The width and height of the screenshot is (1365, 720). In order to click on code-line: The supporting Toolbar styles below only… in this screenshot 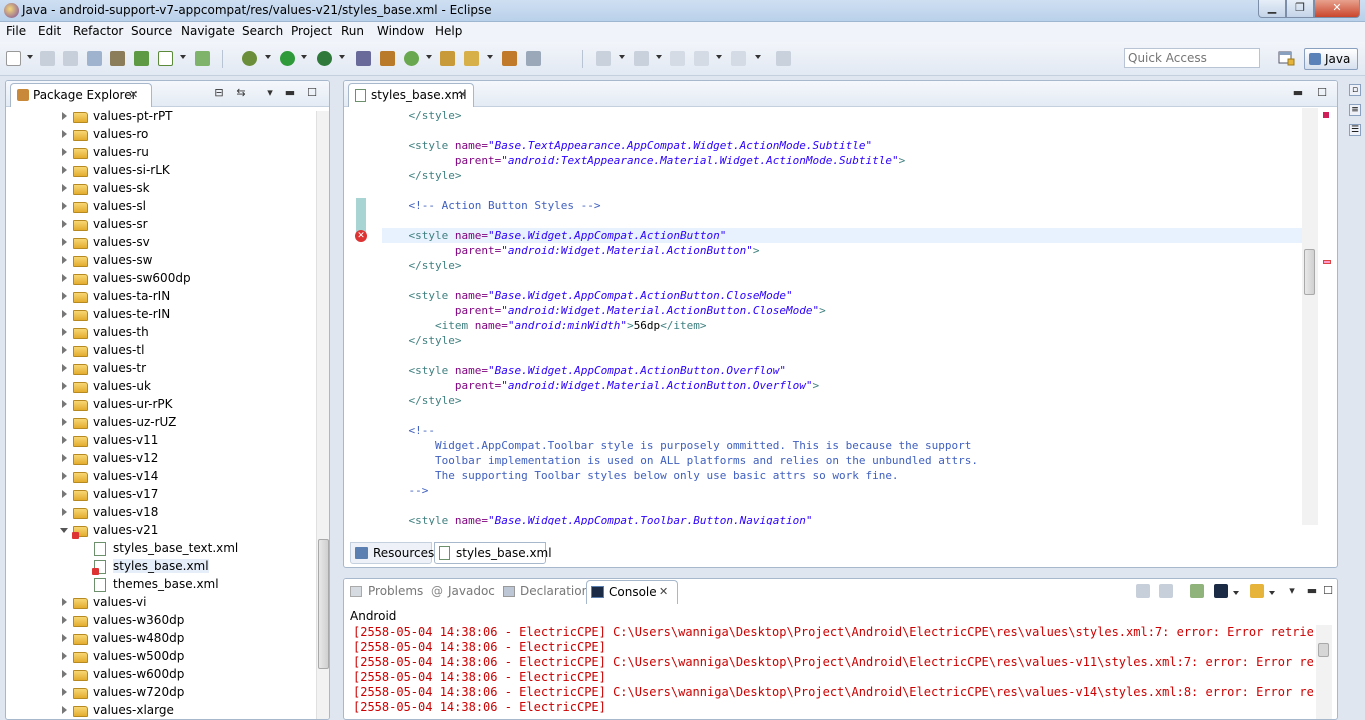, I will do `click(842, 475)`.